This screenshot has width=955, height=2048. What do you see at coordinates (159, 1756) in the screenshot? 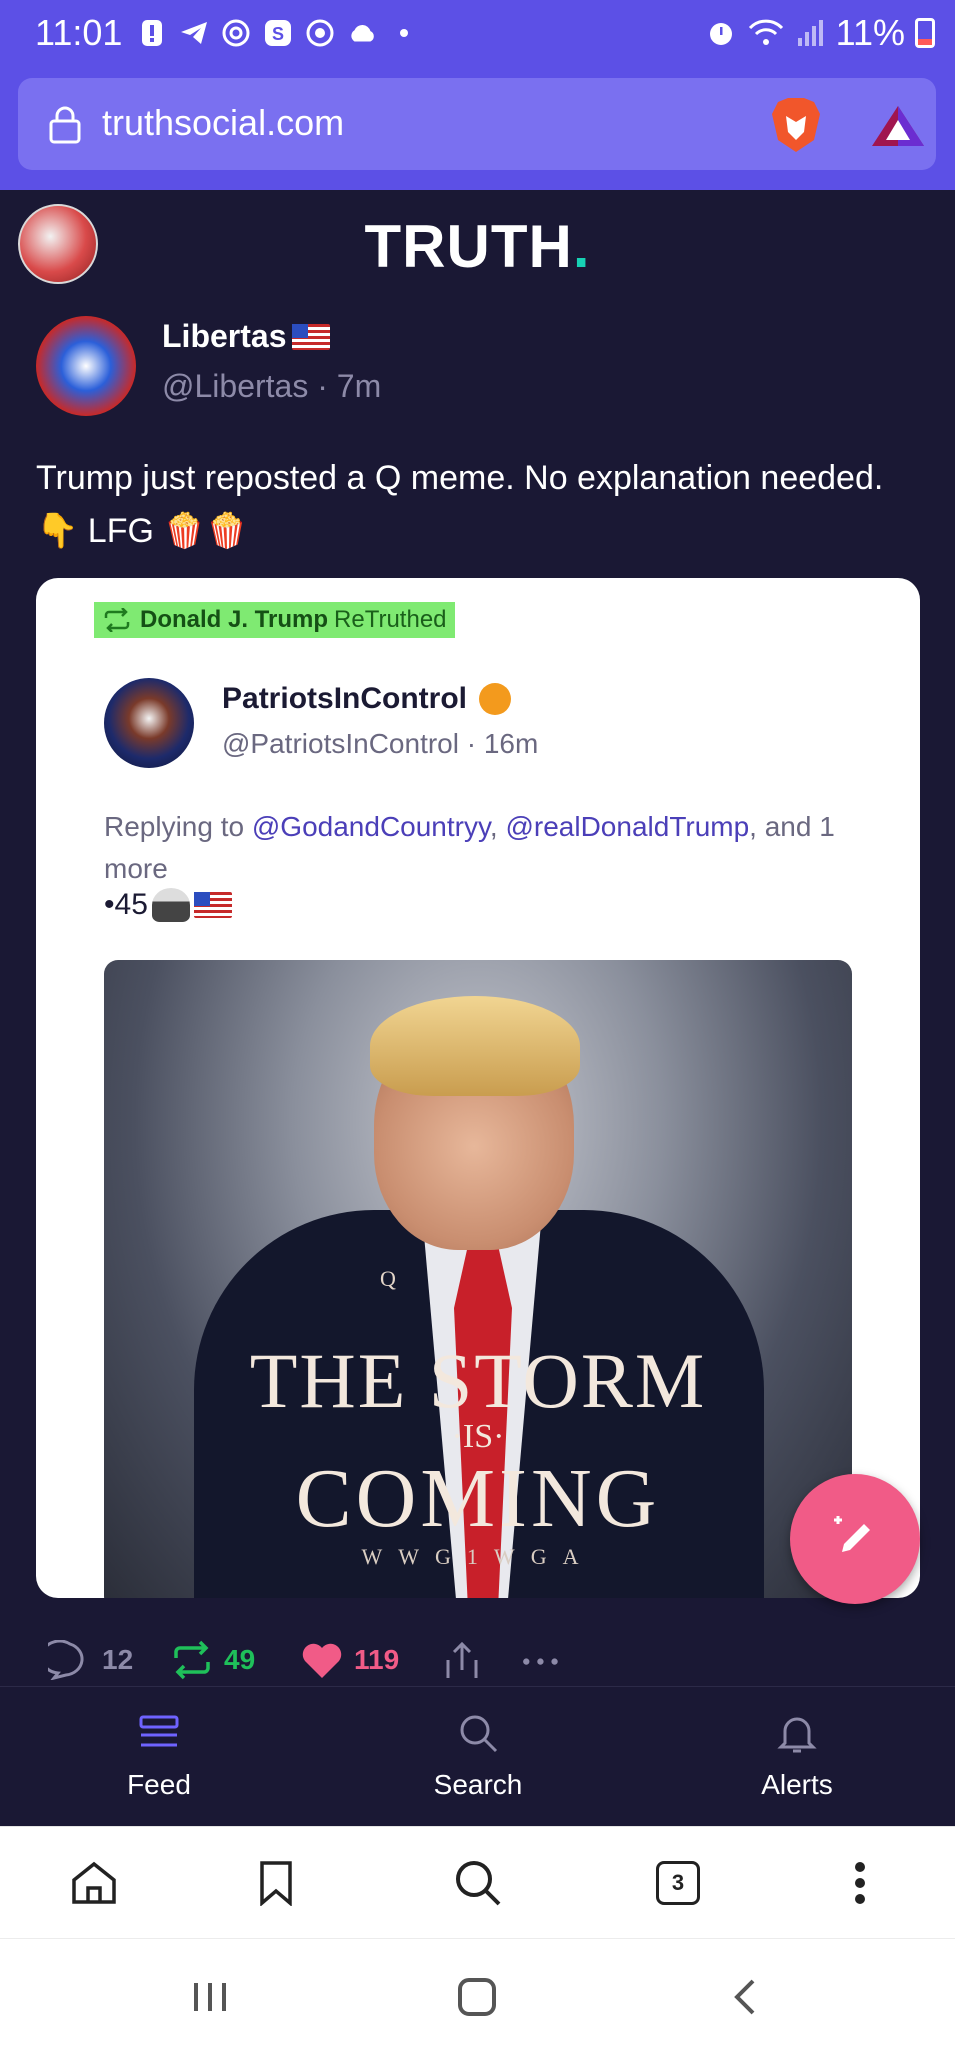
I see `tab-feed: Feed` at bounding box center [159, 1756].